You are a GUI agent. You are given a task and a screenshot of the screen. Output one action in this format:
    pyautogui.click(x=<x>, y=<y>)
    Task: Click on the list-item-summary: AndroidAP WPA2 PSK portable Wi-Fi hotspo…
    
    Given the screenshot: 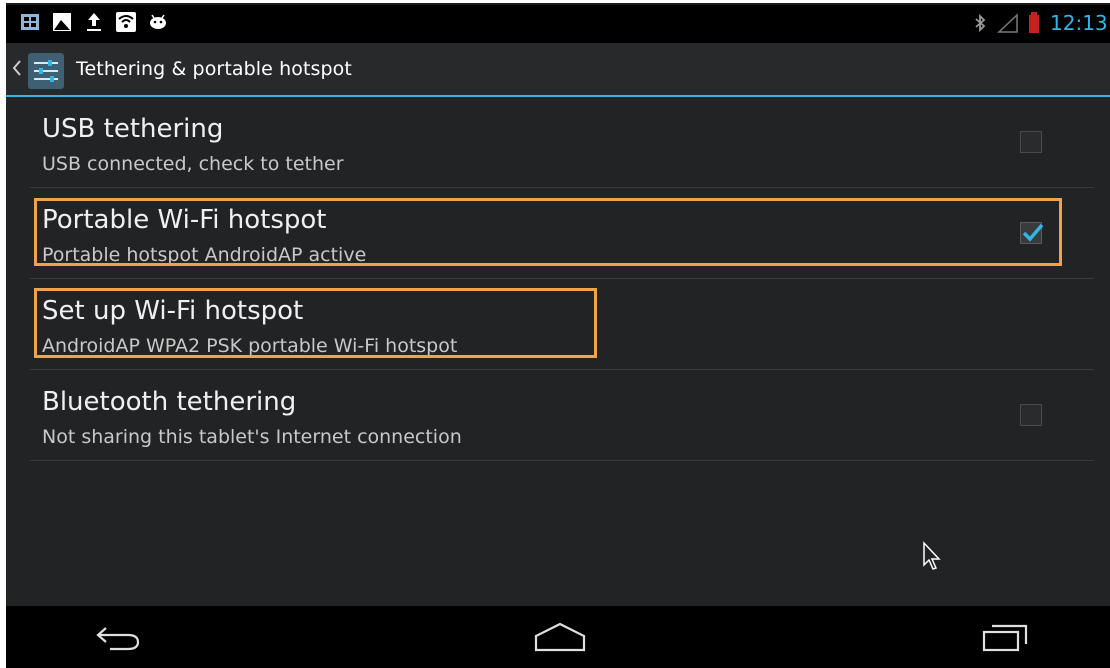 What is the action you would take?
    pyautogui.click(x=250, y=346)
    